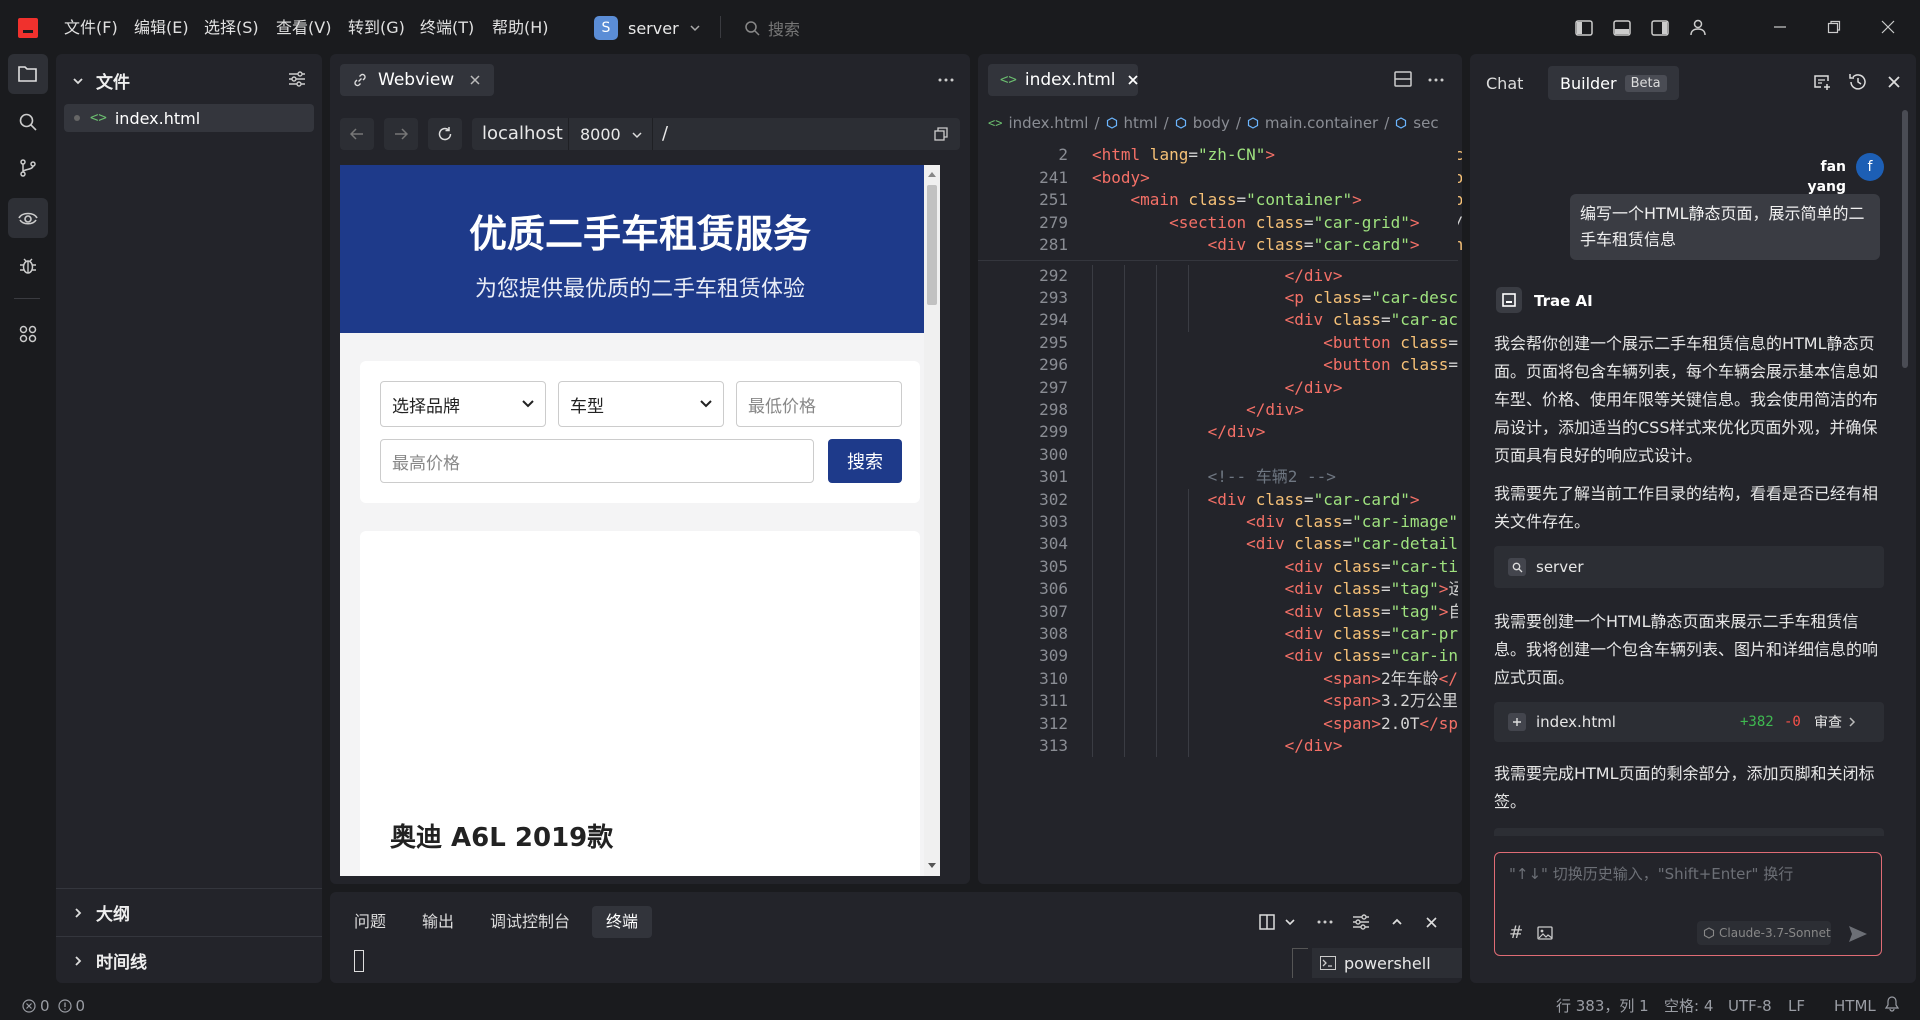  What do you see at coordinates (1858, 934) in the screenshot?
I see `send-icon` at bounding box center [1858, 934].